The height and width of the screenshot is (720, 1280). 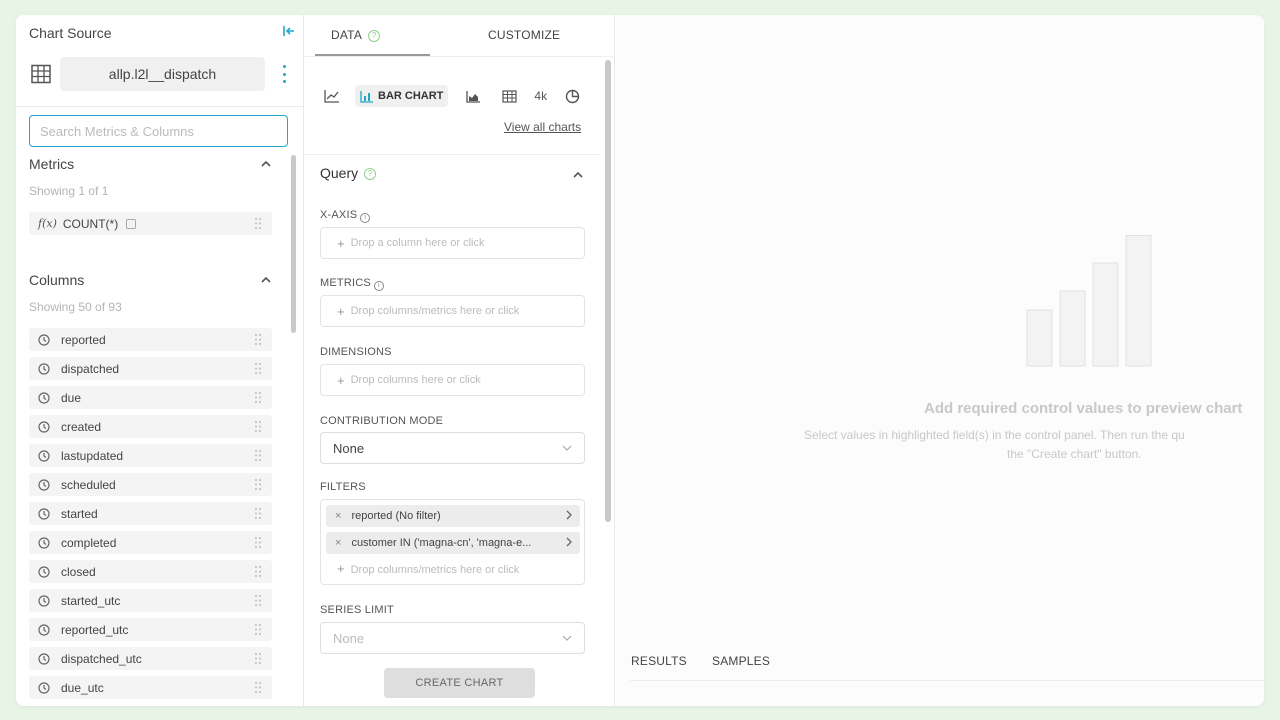 I want to click on dimensions-placeholder: Drop columns here or click, so click(x=415, y=380).